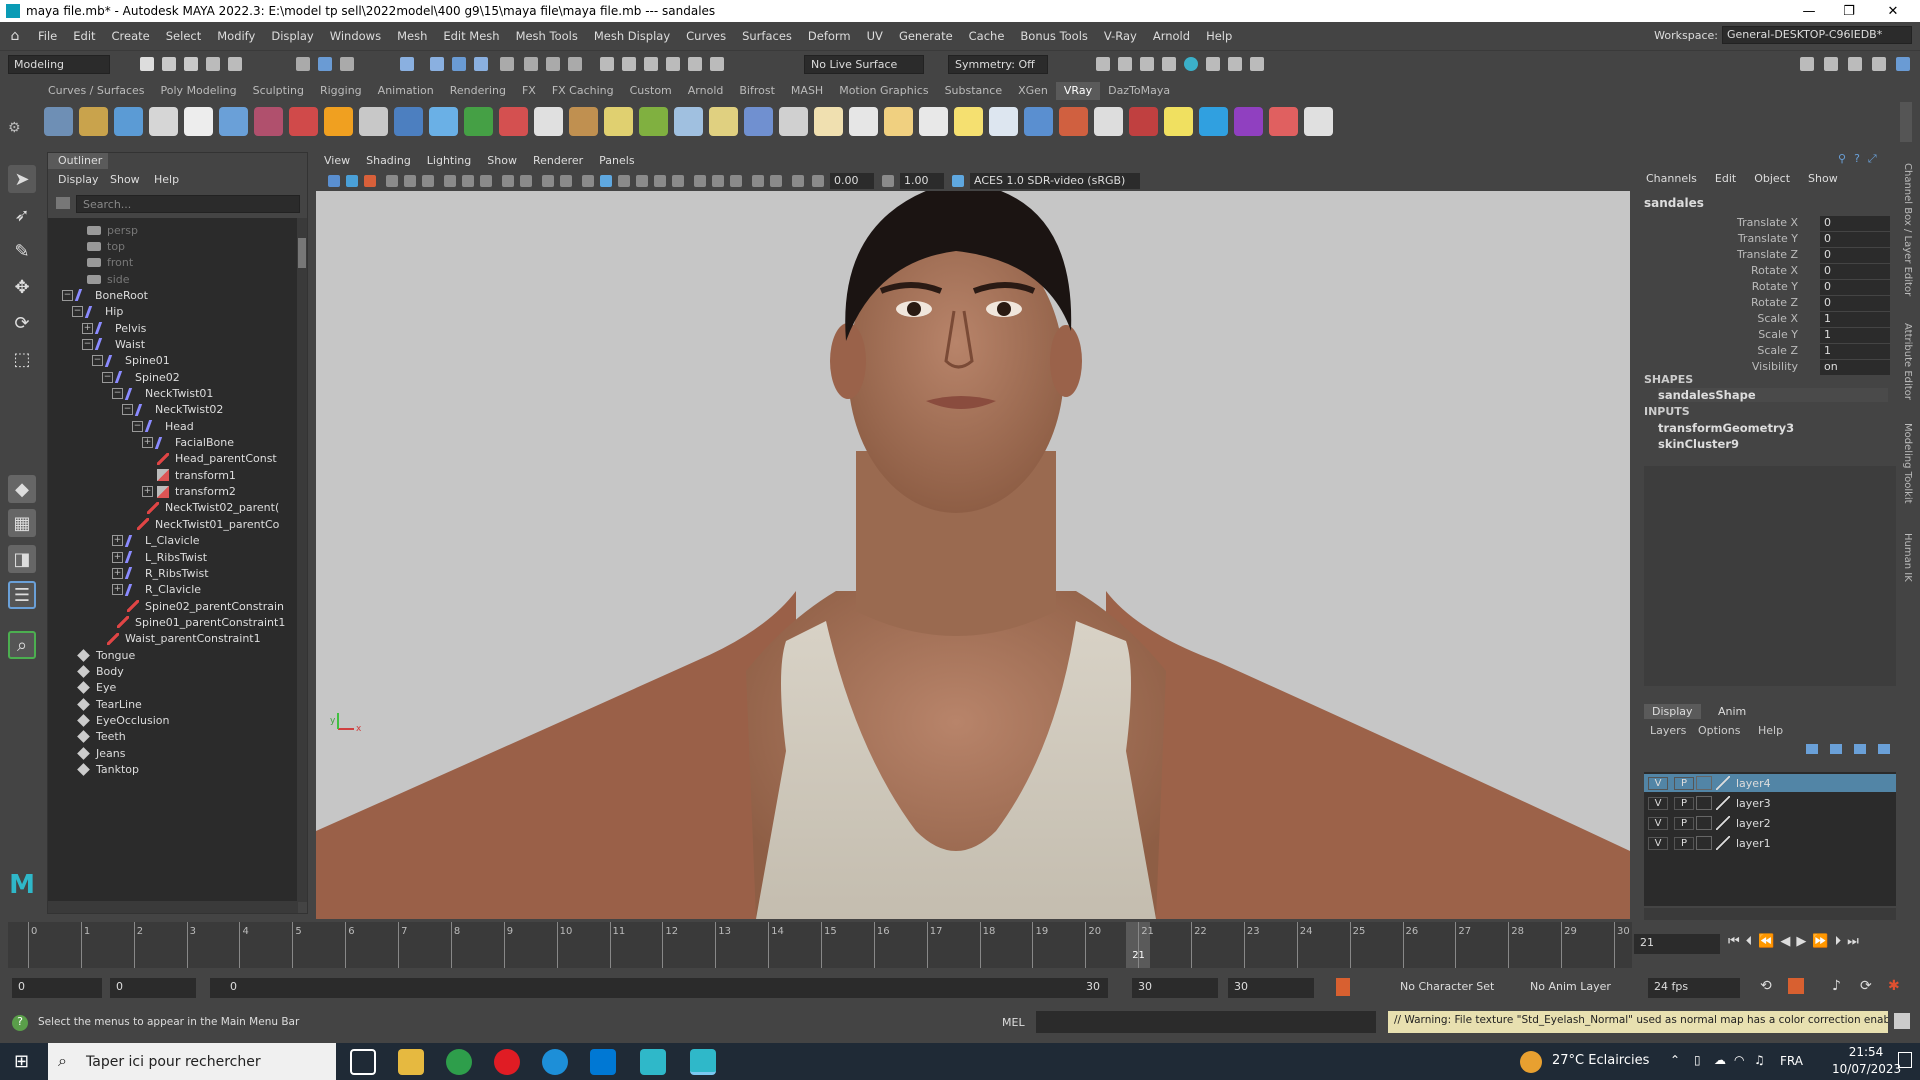 This screenshot has width=1920, height=1080. What do you see at coordinates (695, 64) in the screenshot?
I see `lasso-icon` at bounding box center [695, 64].